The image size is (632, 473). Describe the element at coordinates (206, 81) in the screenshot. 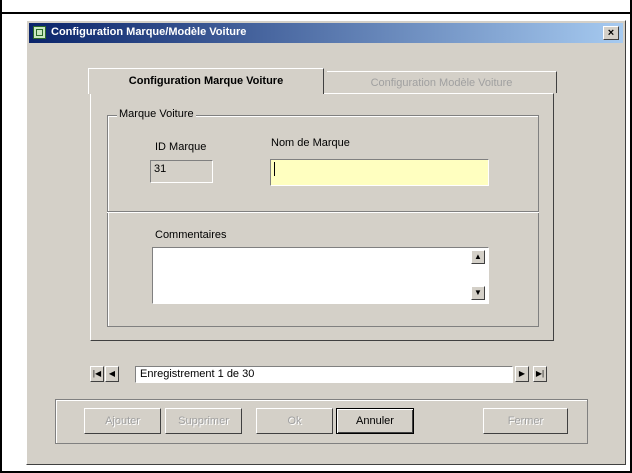

I see `tab-marque-voiture: Configuration Marque Voiture` at that location.